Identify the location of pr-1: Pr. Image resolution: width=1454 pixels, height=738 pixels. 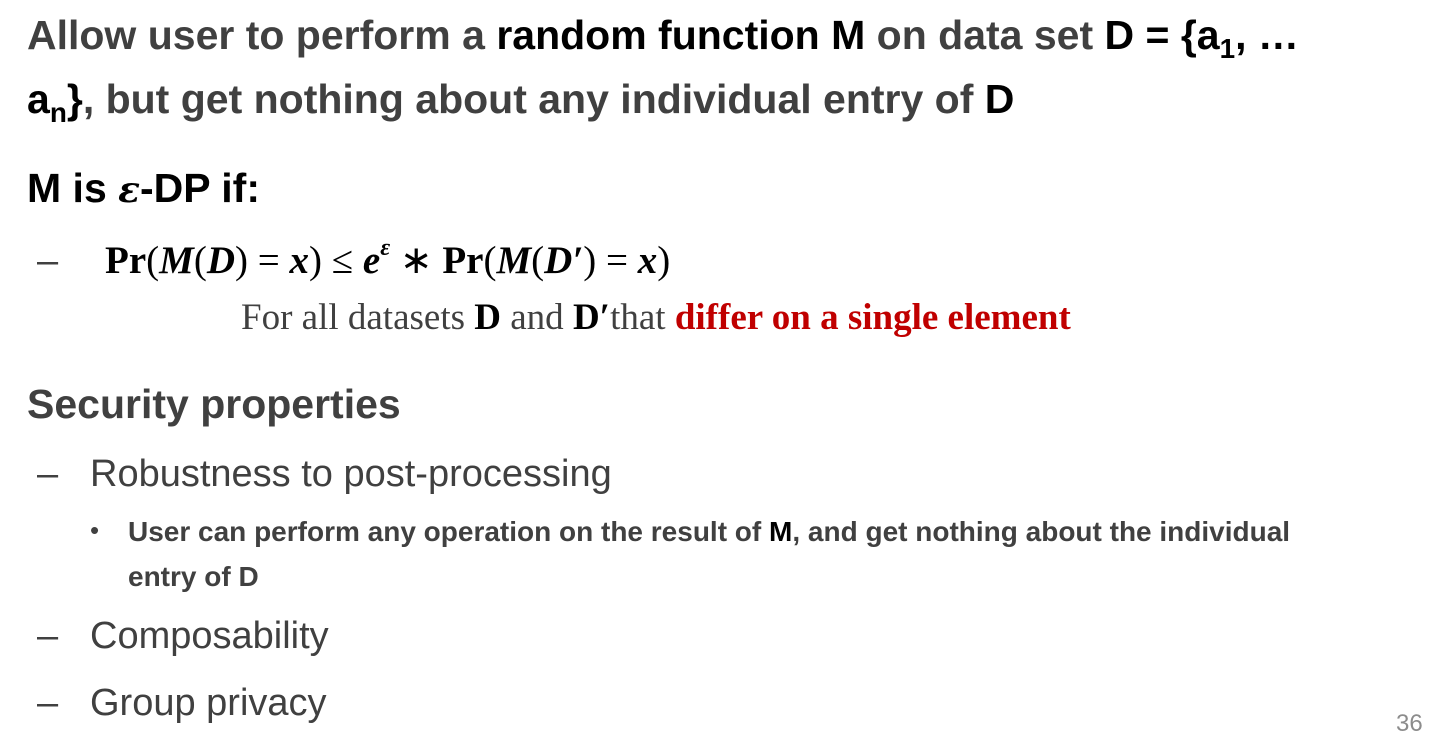
(126, 260).